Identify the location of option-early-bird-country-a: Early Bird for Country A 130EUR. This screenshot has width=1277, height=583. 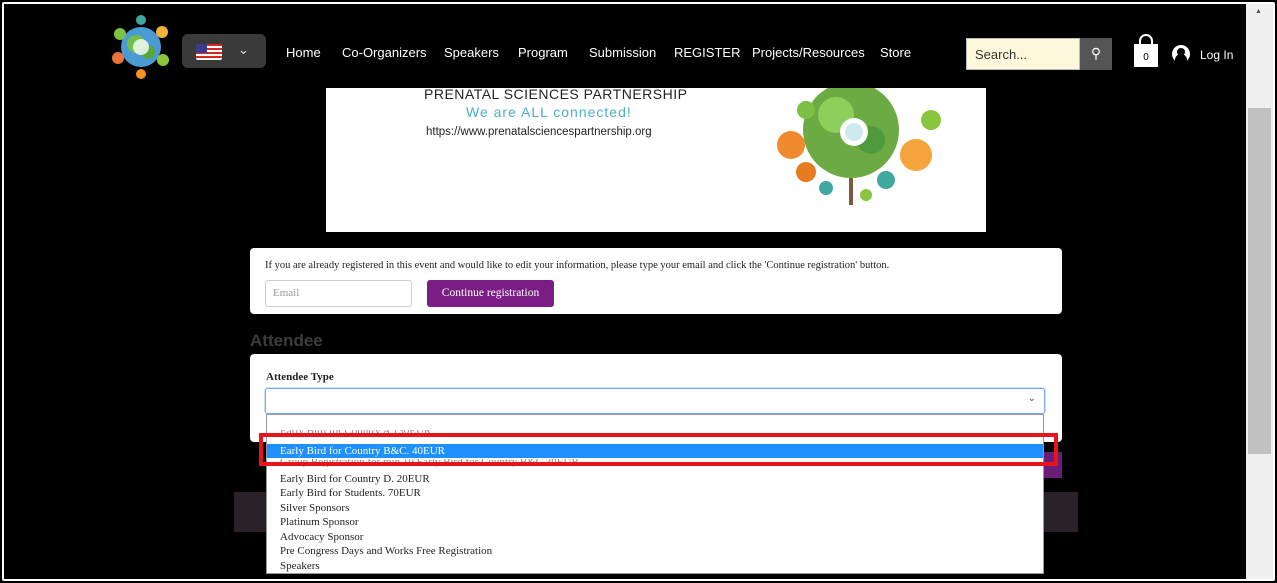
(655, 434).